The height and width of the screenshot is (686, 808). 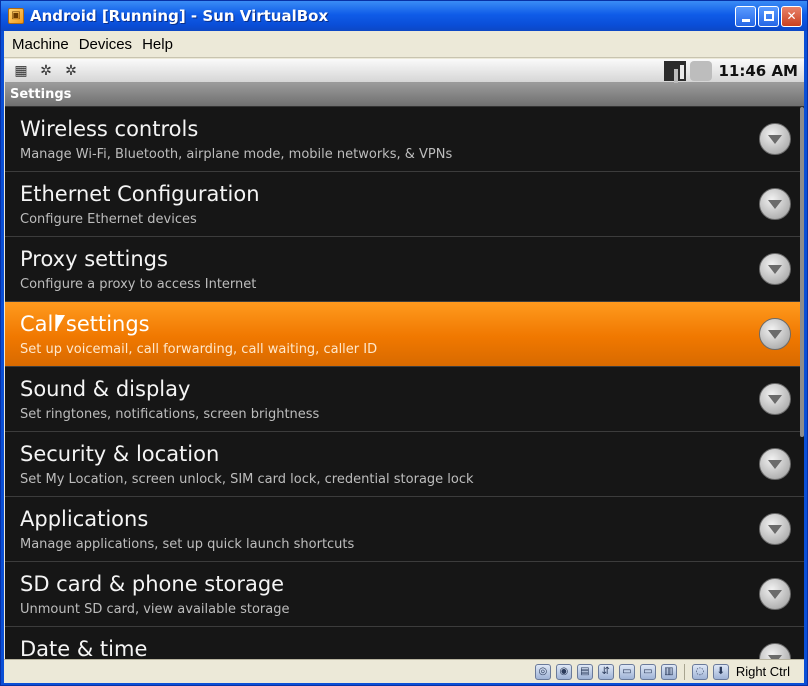 What do you see at coordinates (745, 20) in the screenshot?
I see `minimize-icon` at bounding box center [745, 20].